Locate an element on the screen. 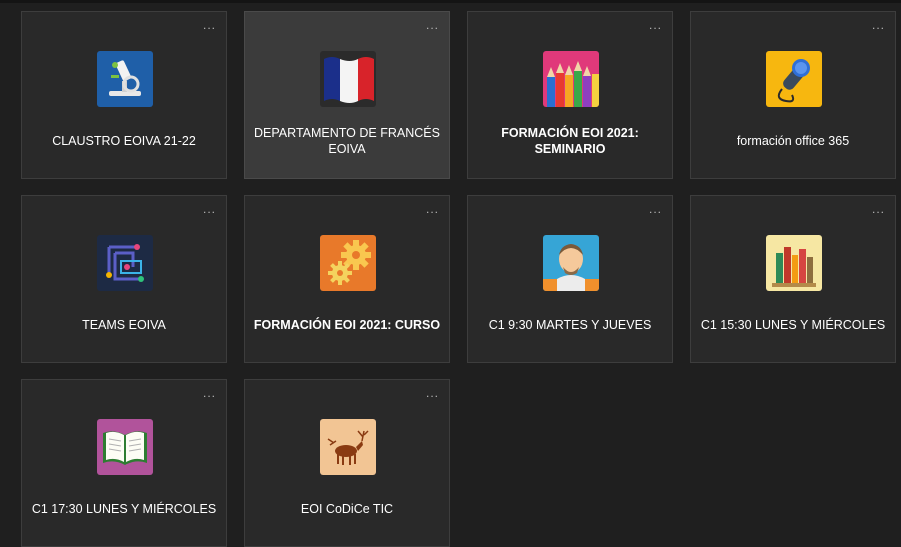  colored-pencils-icon is located at coordinates (571, 79).